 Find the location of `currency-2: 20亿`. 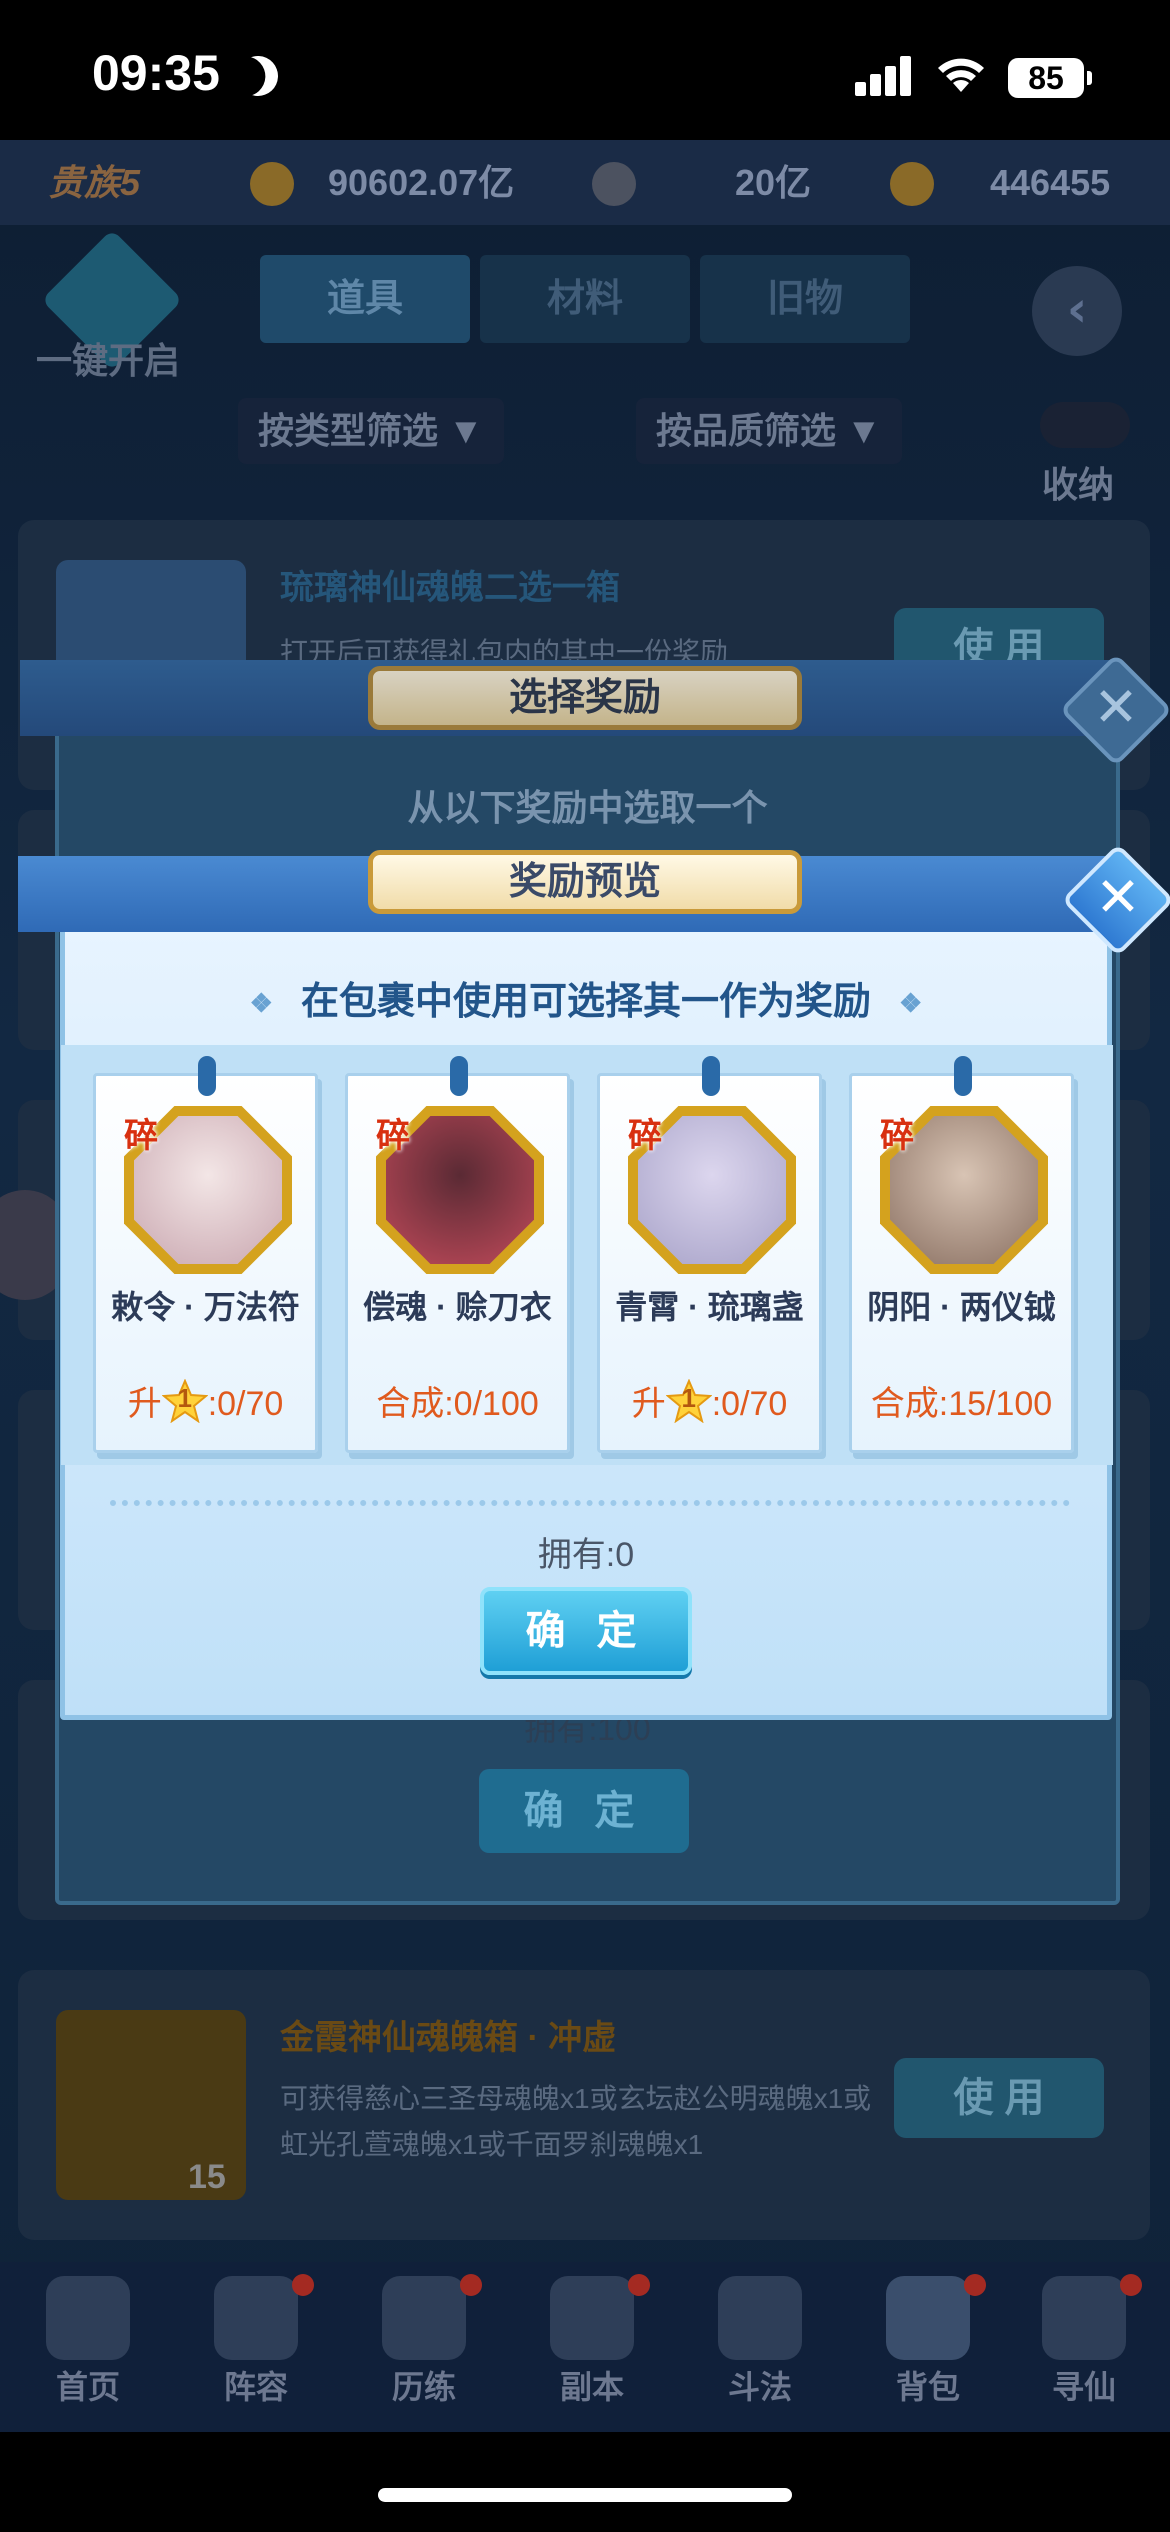

currency-2: 20亿 is located at coordinates (773, 182).